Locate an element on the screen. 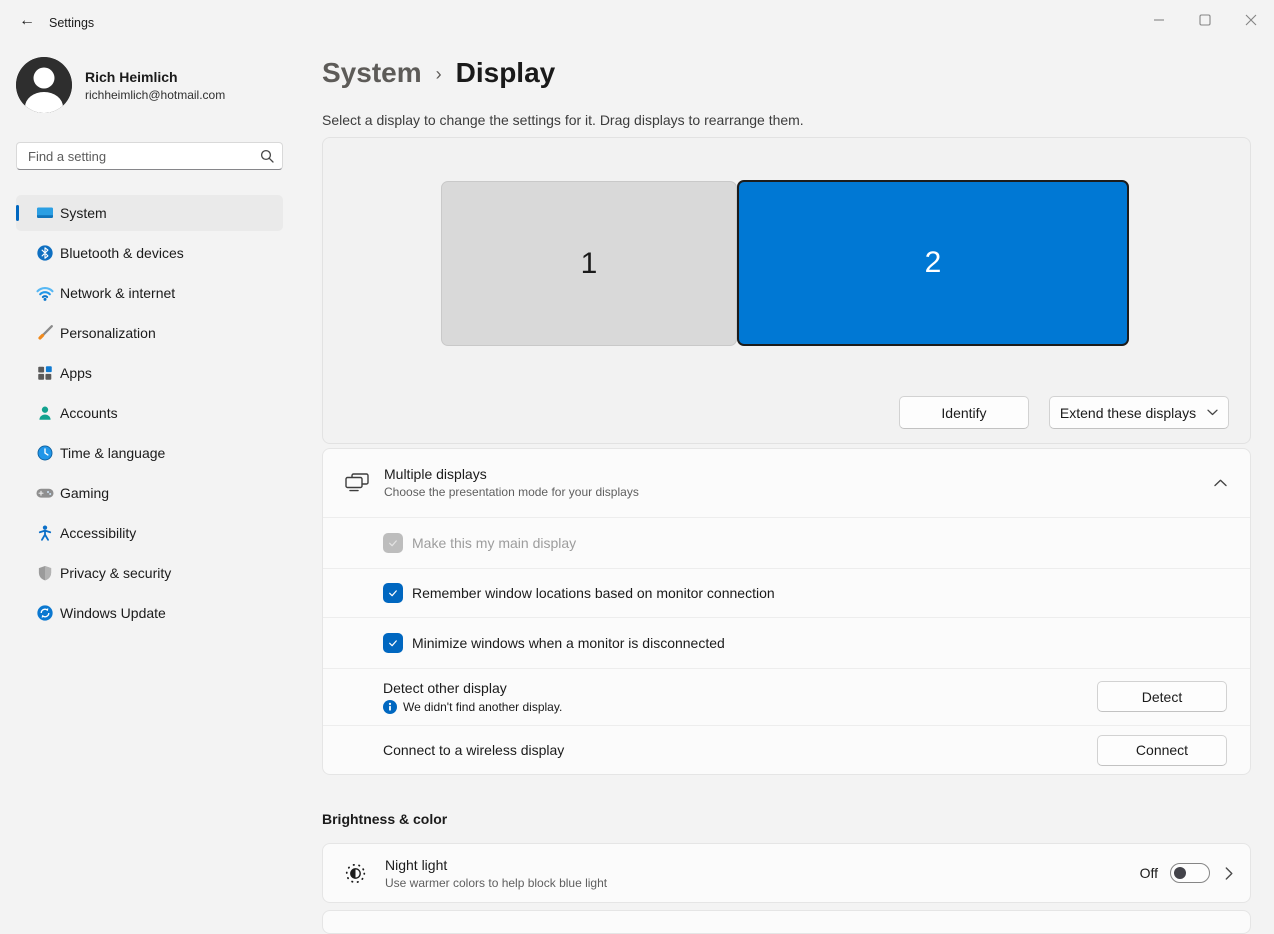  account-profile: Rich Heimlich richheimlich@hotmail.com is located at coordinates (120, 85).